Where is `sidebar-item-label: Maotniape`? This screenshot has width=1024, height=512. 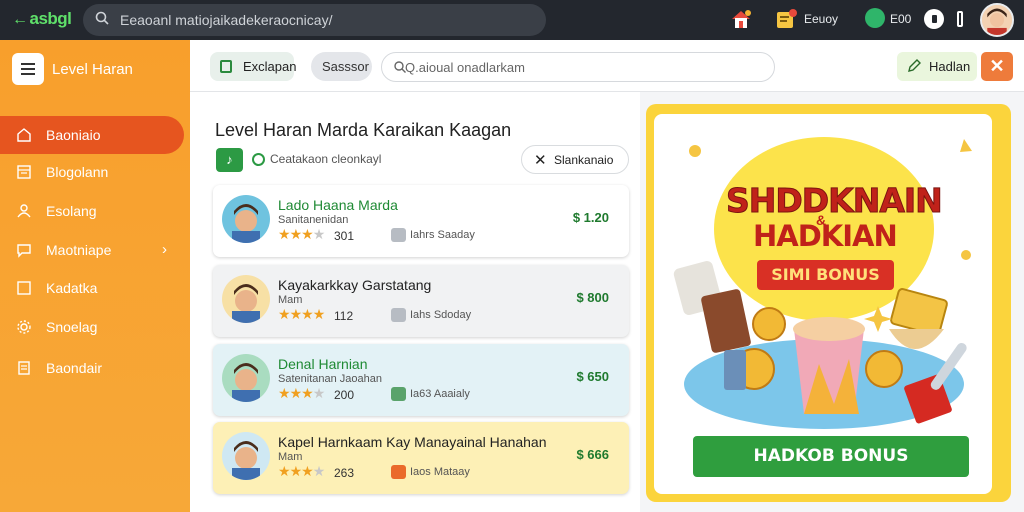 sidebar-item-label: Maotniape is located at coordinates (79, 250).